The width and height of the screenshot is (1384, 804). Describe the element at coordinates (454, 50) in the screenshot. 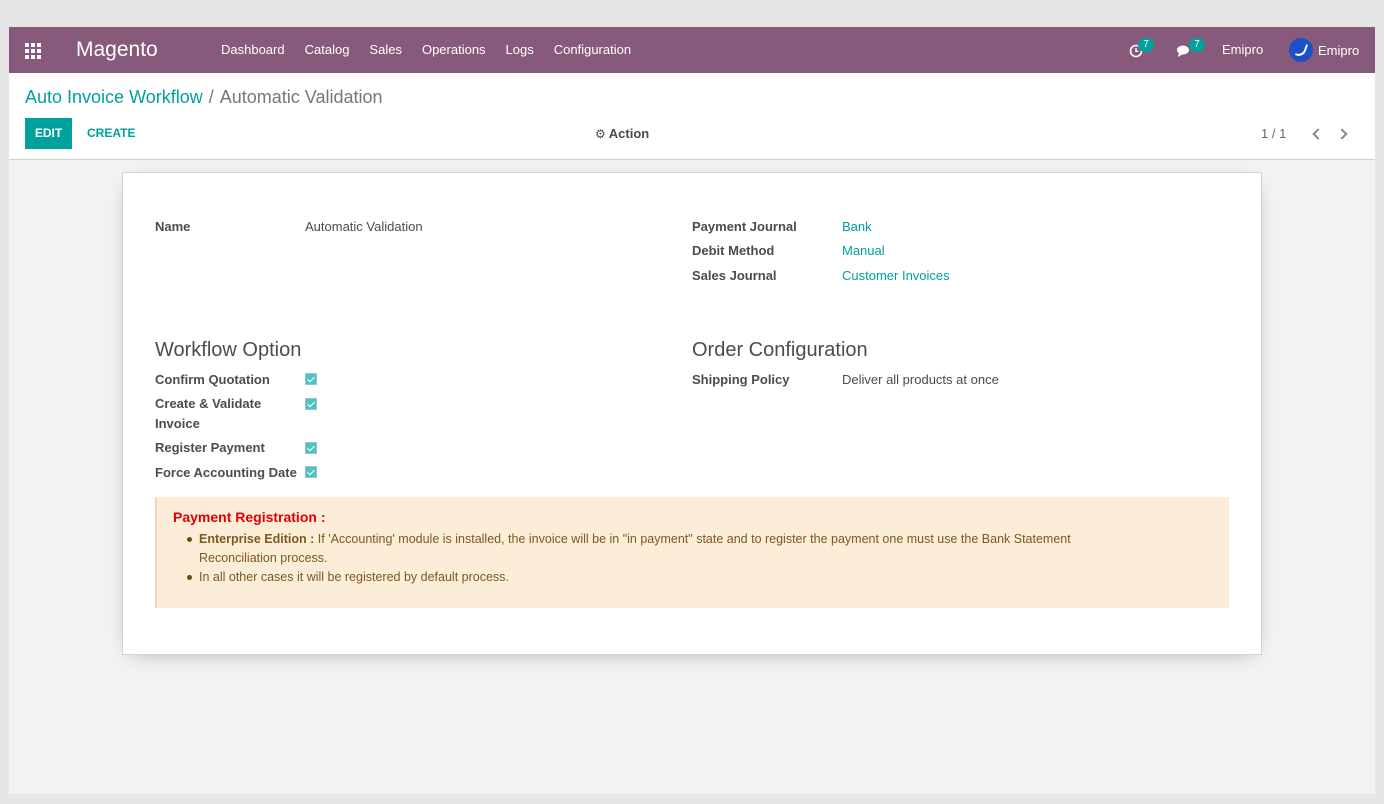

I see `menu-item-operations: Operations` at that location.